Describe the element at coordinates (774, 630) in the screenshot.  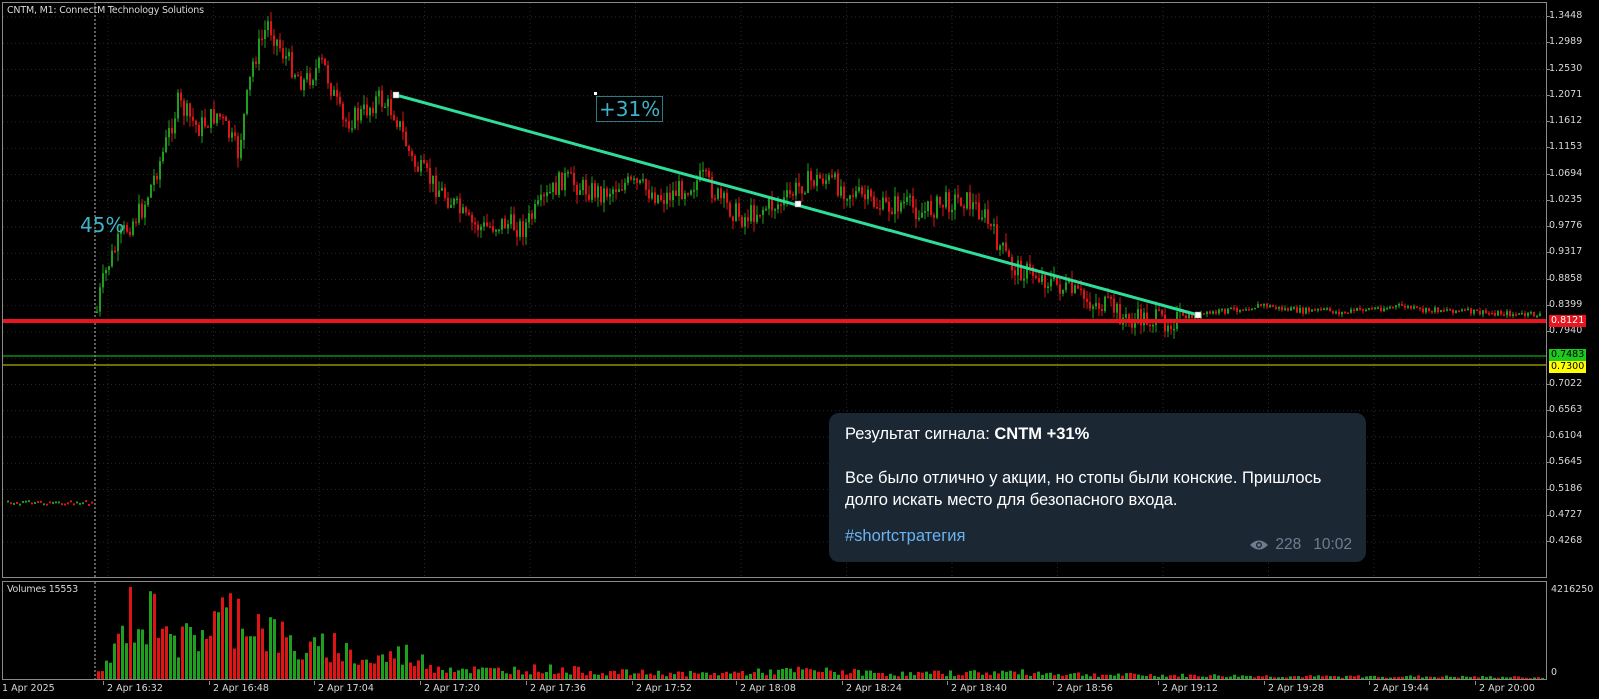
I see `volume-pane: Volumes 15553` at that location.